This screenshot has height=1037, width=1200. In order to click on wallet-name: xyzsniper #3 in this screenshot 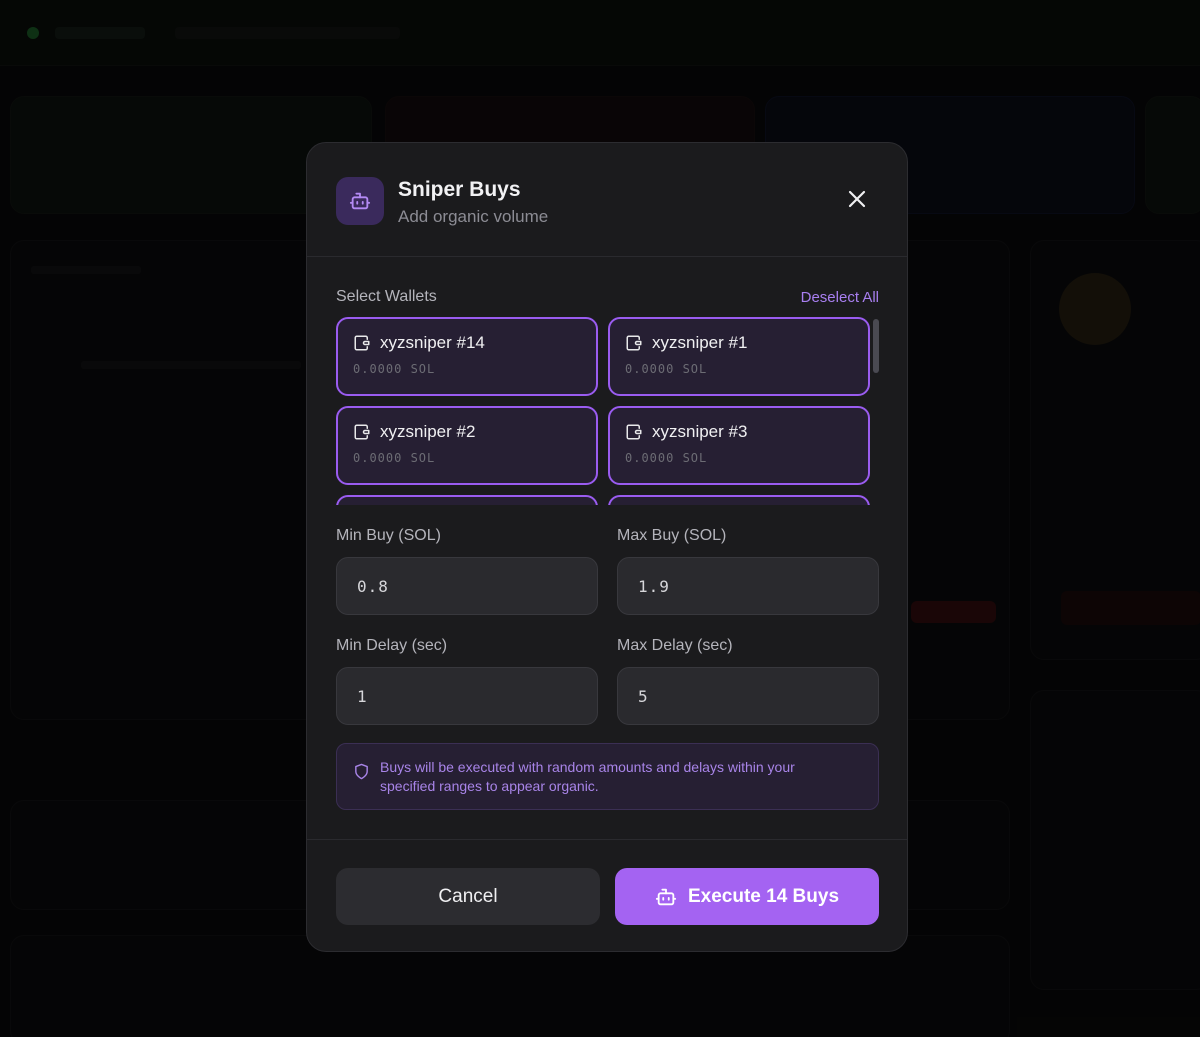, I will do `click(700, 431)`.